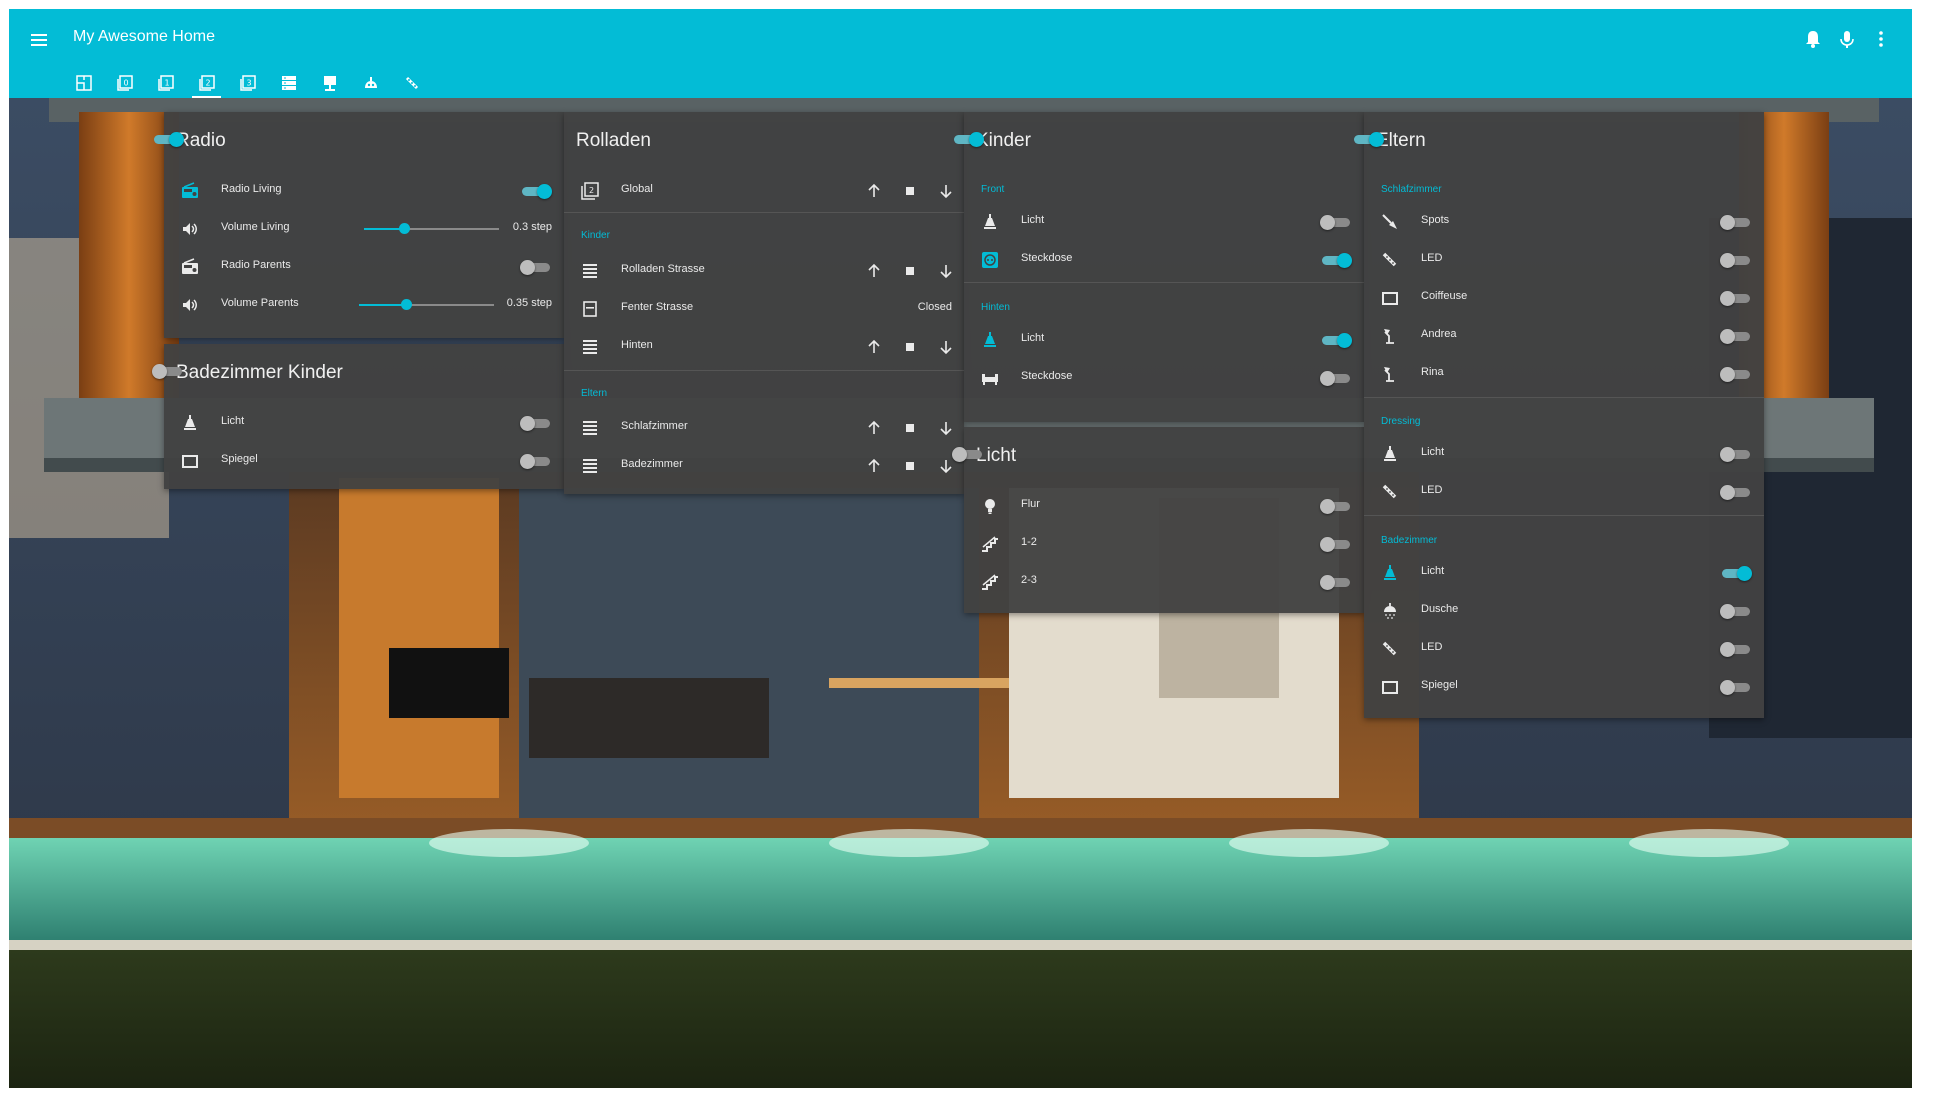 The image size is (1937, 1097). What do you see at coordinates (1736, 222) in the screenshot?
I see `spots-toggle` at bounding box center [1736, 222].